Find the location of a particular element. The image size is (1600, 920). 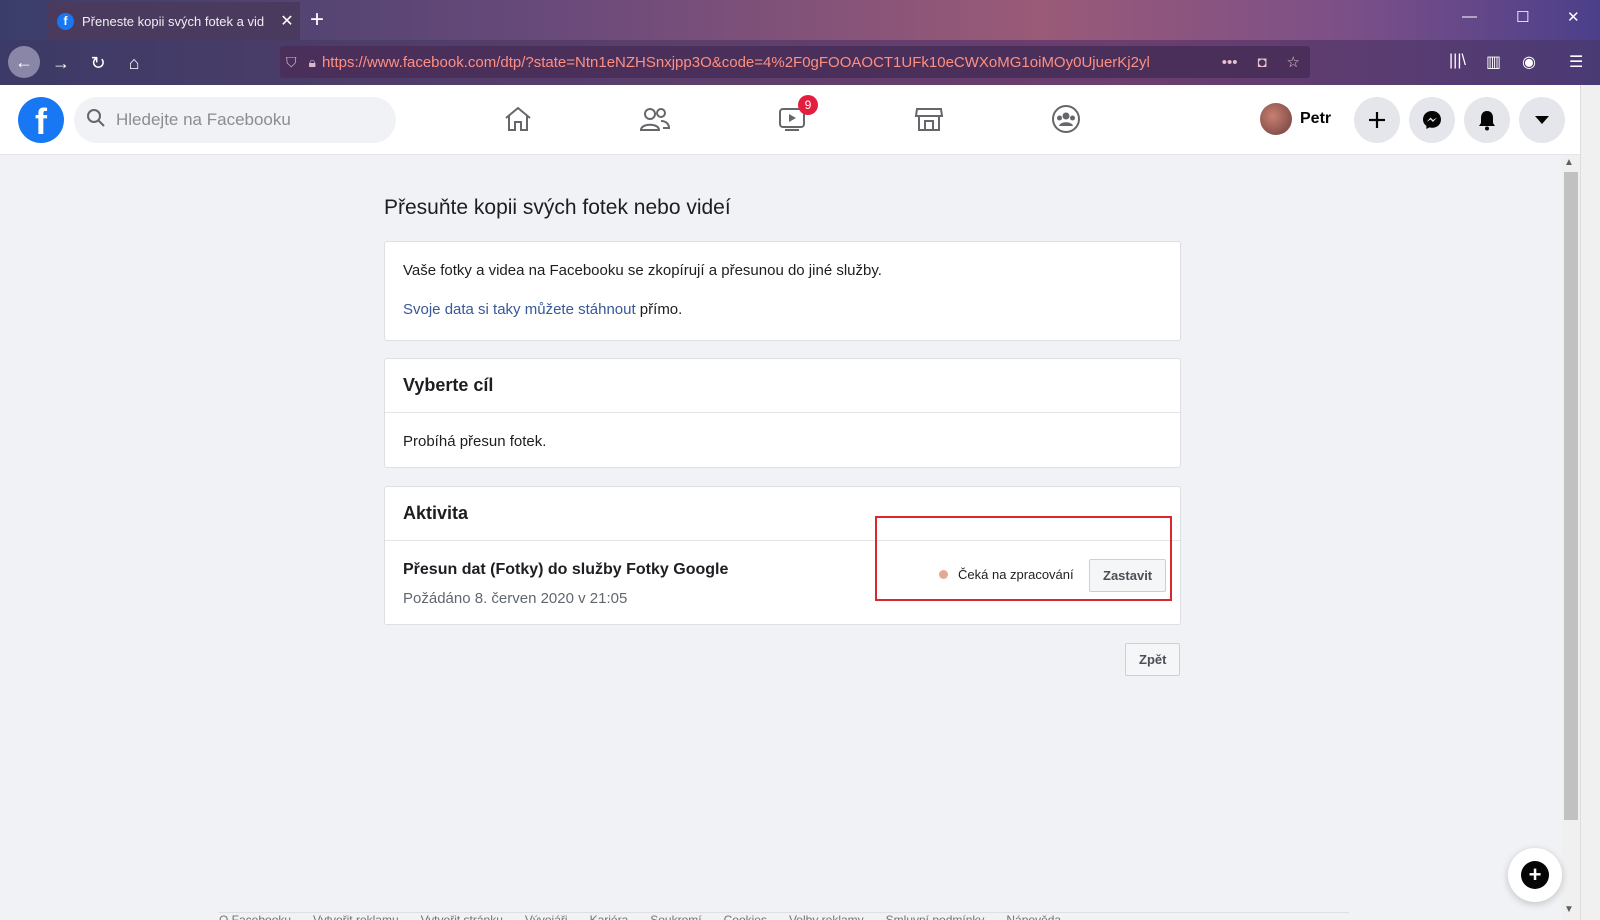

profile-name: Petr is located at coordinates (1316, 118).